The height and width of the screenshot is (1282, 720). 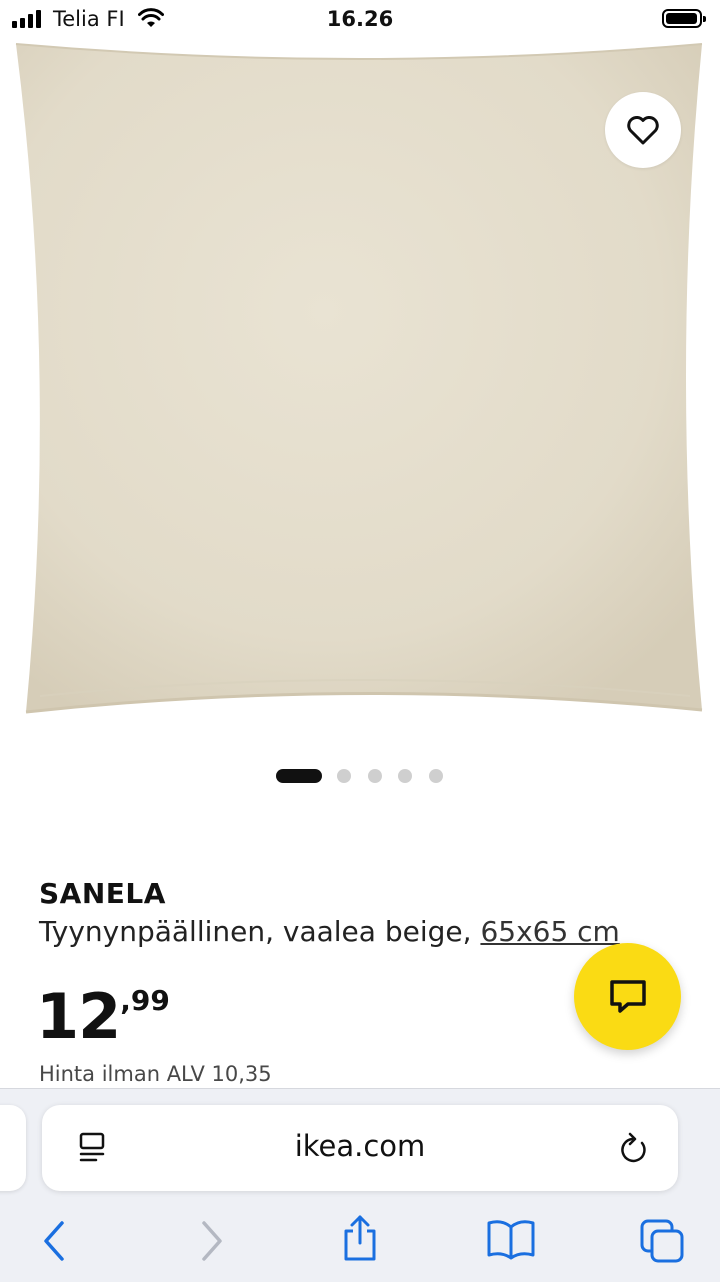 I want to click on status-time: 16.26, so click(x=360, y=19).